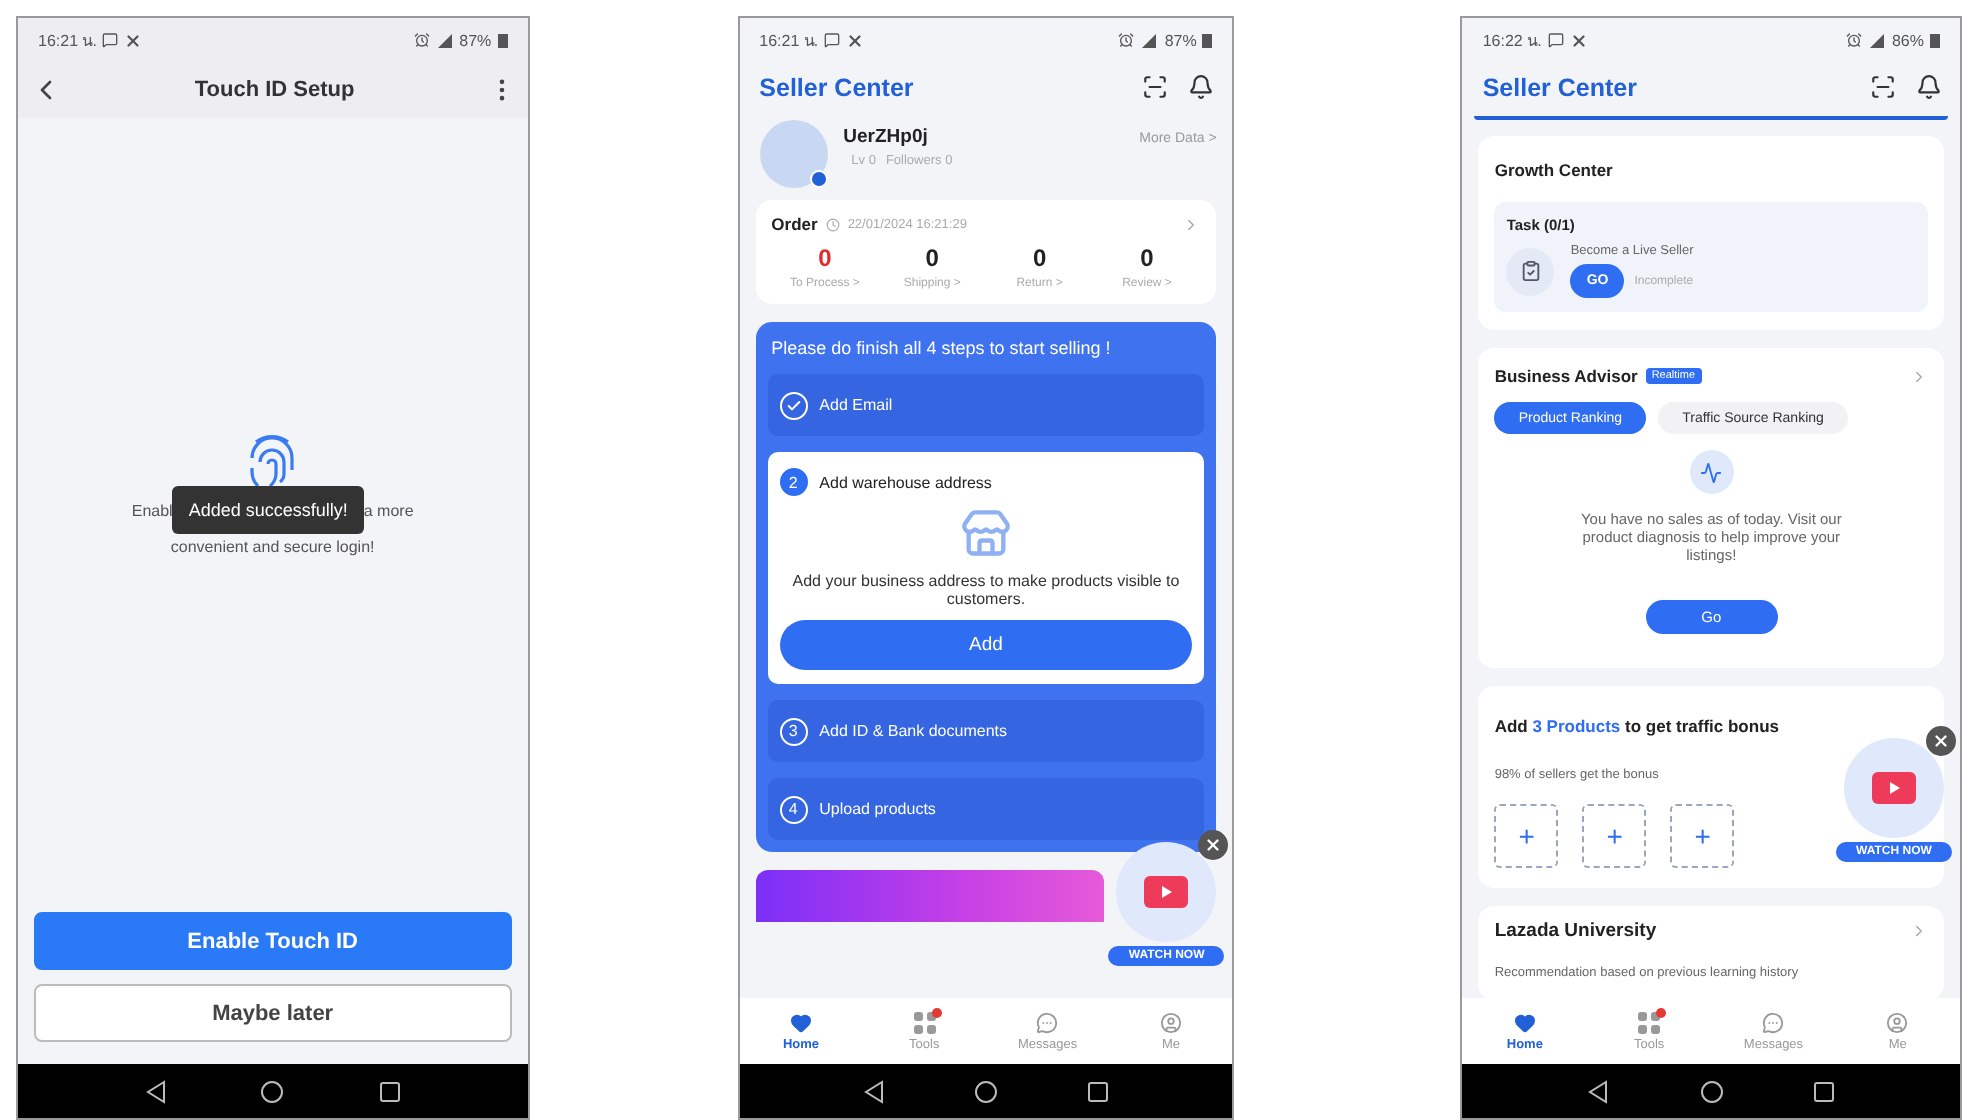 The width and height of the screenshot is (1962, 1120). I want to click on card-title: Lazada University, so click(1575, 931).